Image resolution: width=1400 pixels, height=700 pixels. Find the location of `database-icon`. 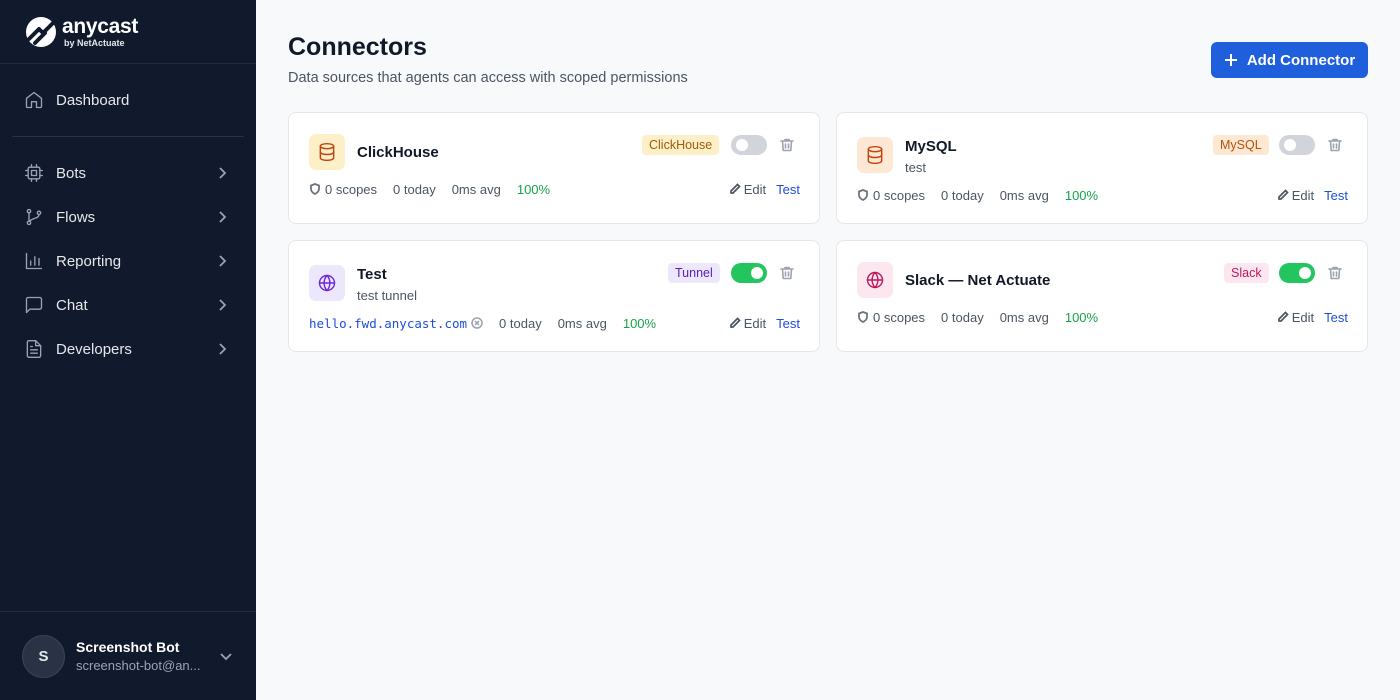

database-icon is located at coordinates (875, 155).